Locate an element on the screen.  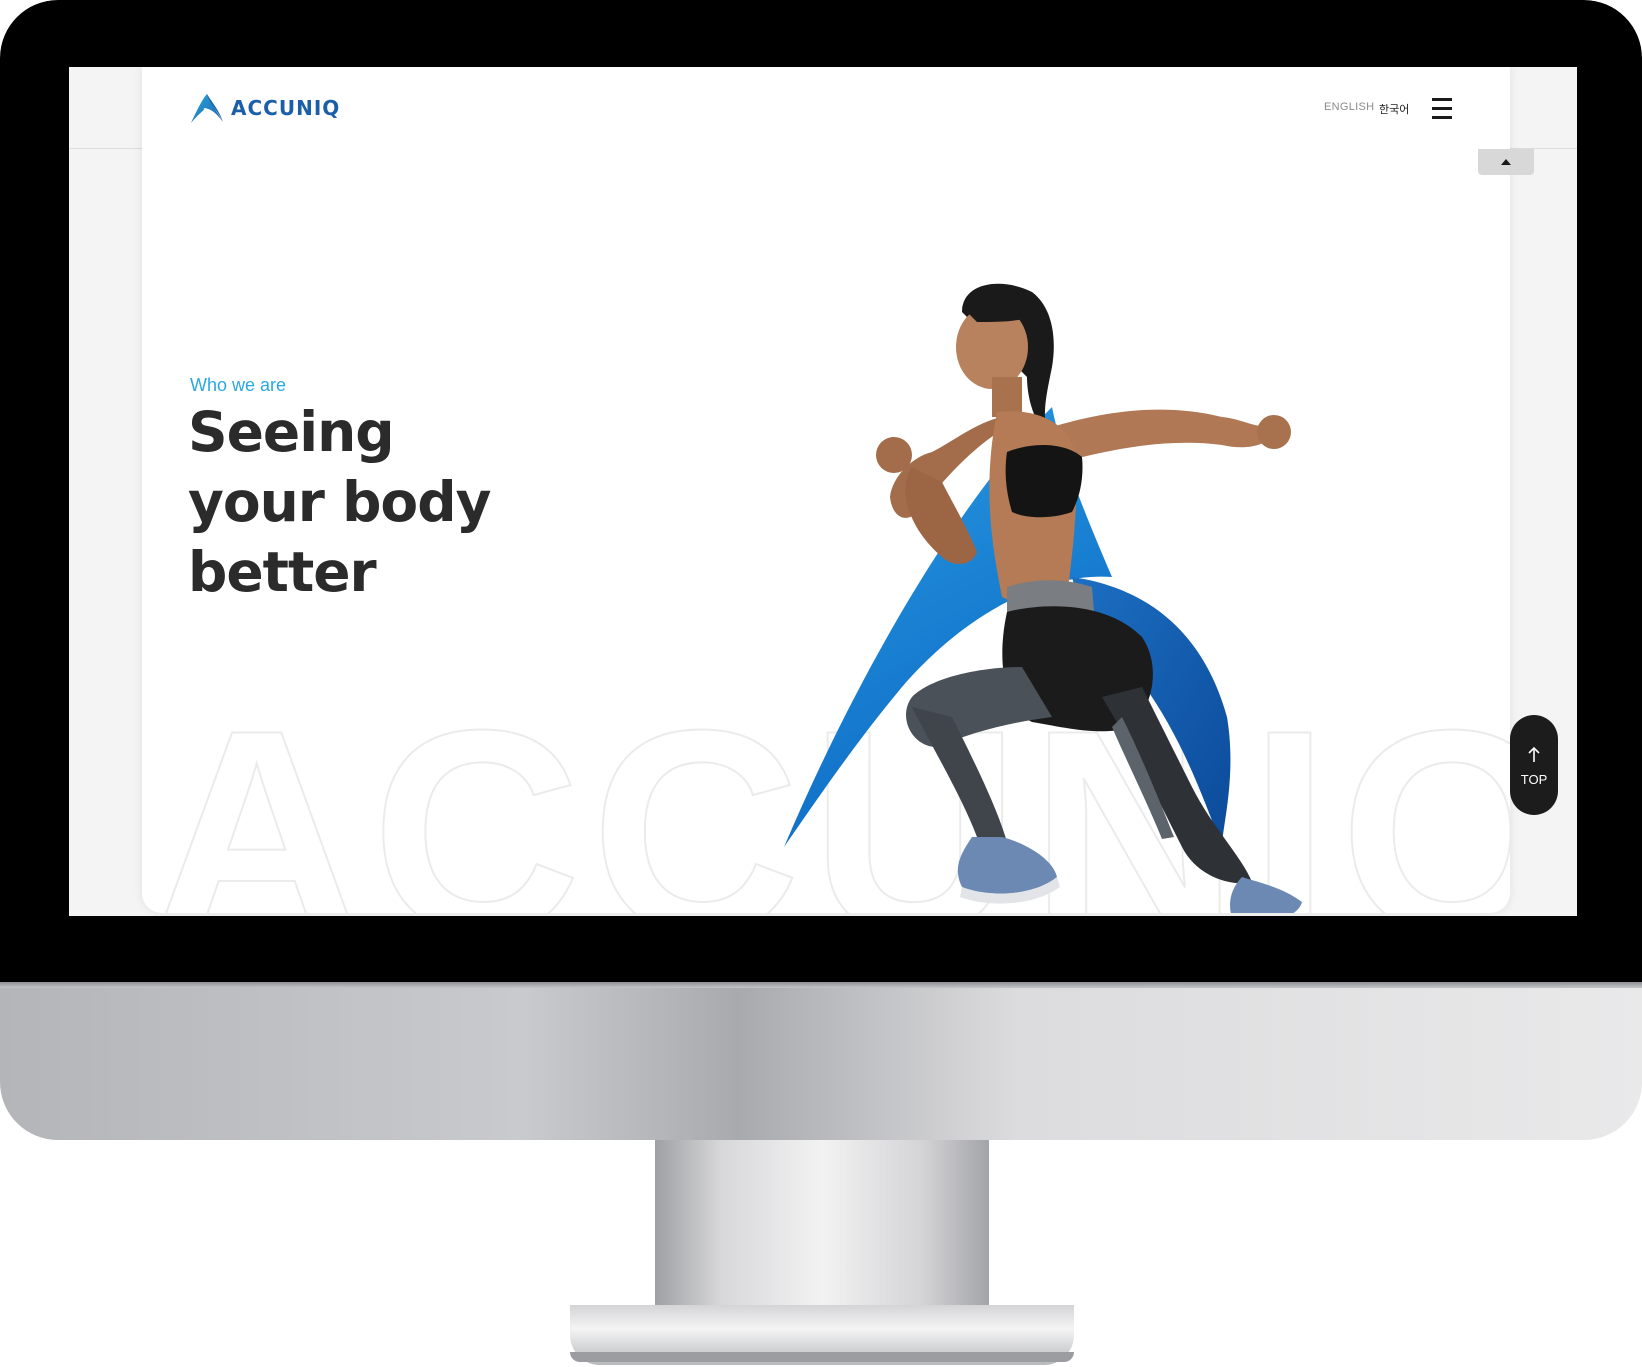
hero-headline: Seeing your body better is located at coordinates (339, 502).